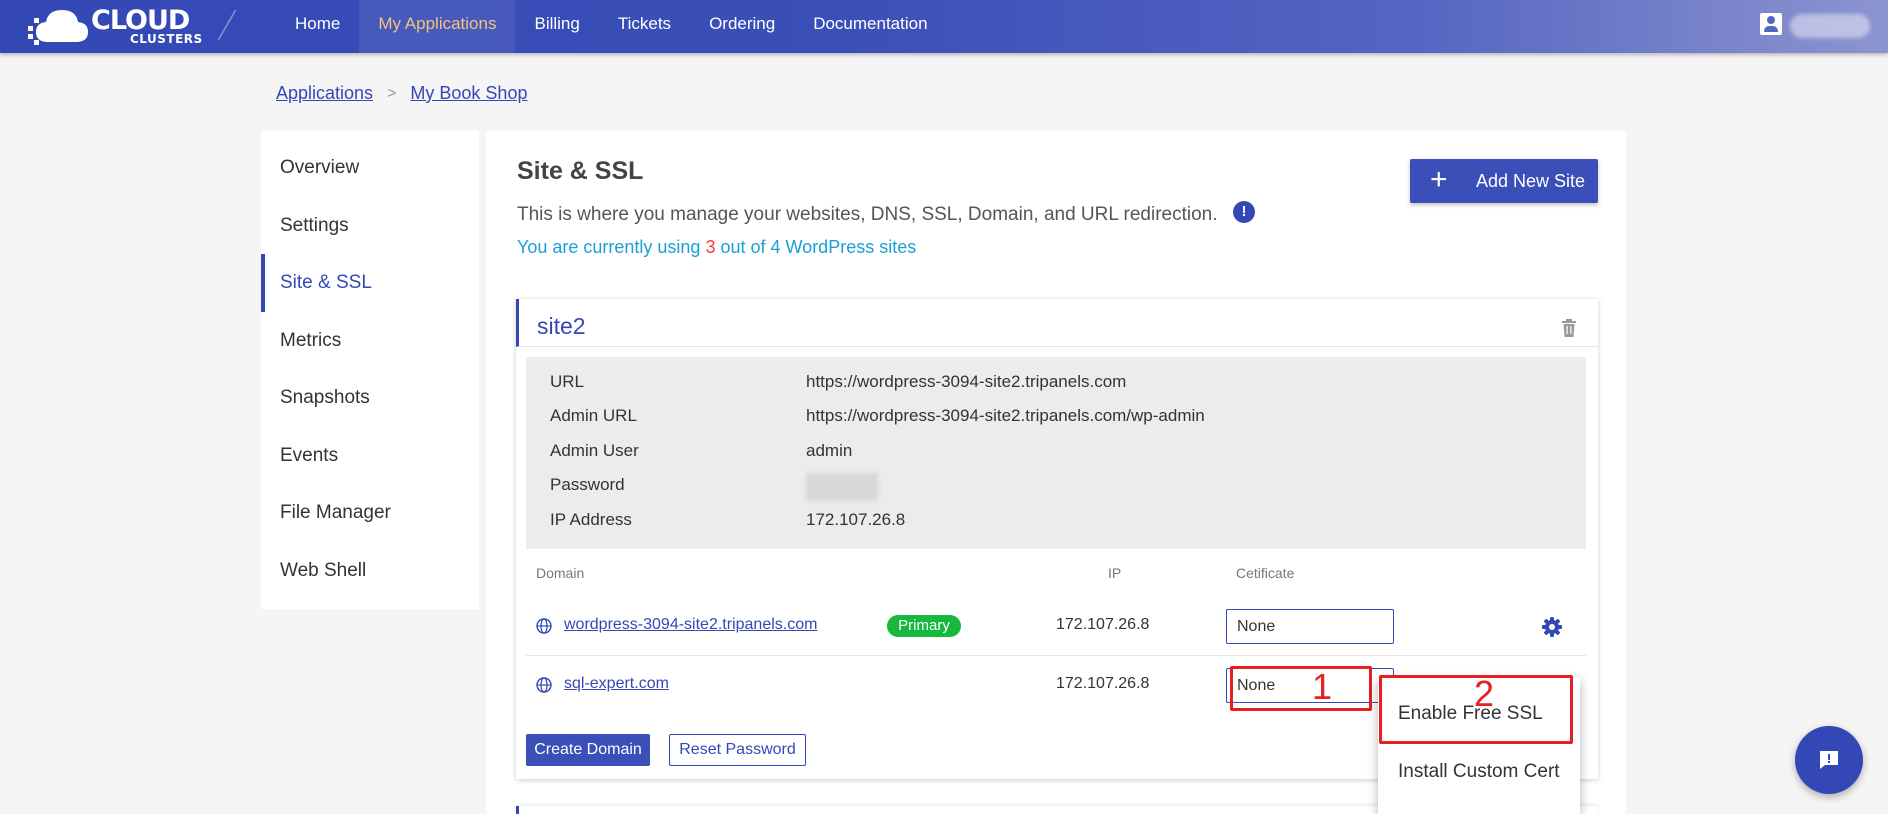 The width and height of the screenshot is (1888, 814). What do you see at coordinates (370, 226) in the screenshot?
I see `sidebar-item-settings: Settings` at bounding box center [370, 226].